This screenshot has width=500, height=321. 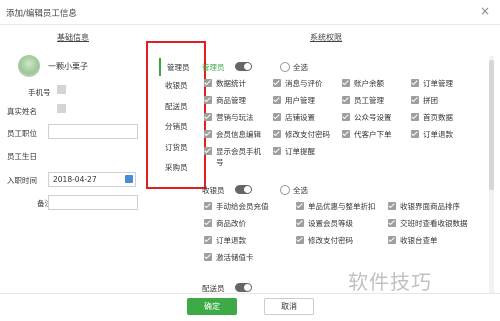 I want to click on cancel-button: 取消, so click(x=289, y=306).